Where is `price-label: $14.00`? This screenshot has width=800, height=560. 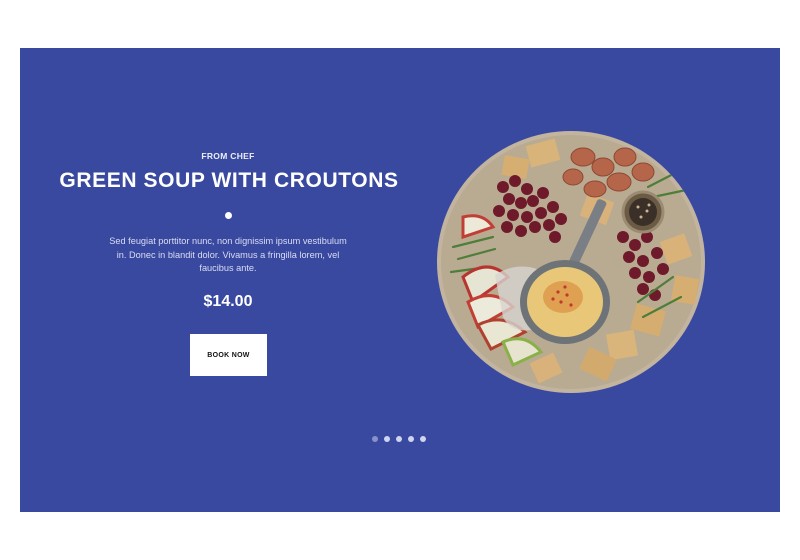 price-label: $14.00 is located at coordinates (228, 301).